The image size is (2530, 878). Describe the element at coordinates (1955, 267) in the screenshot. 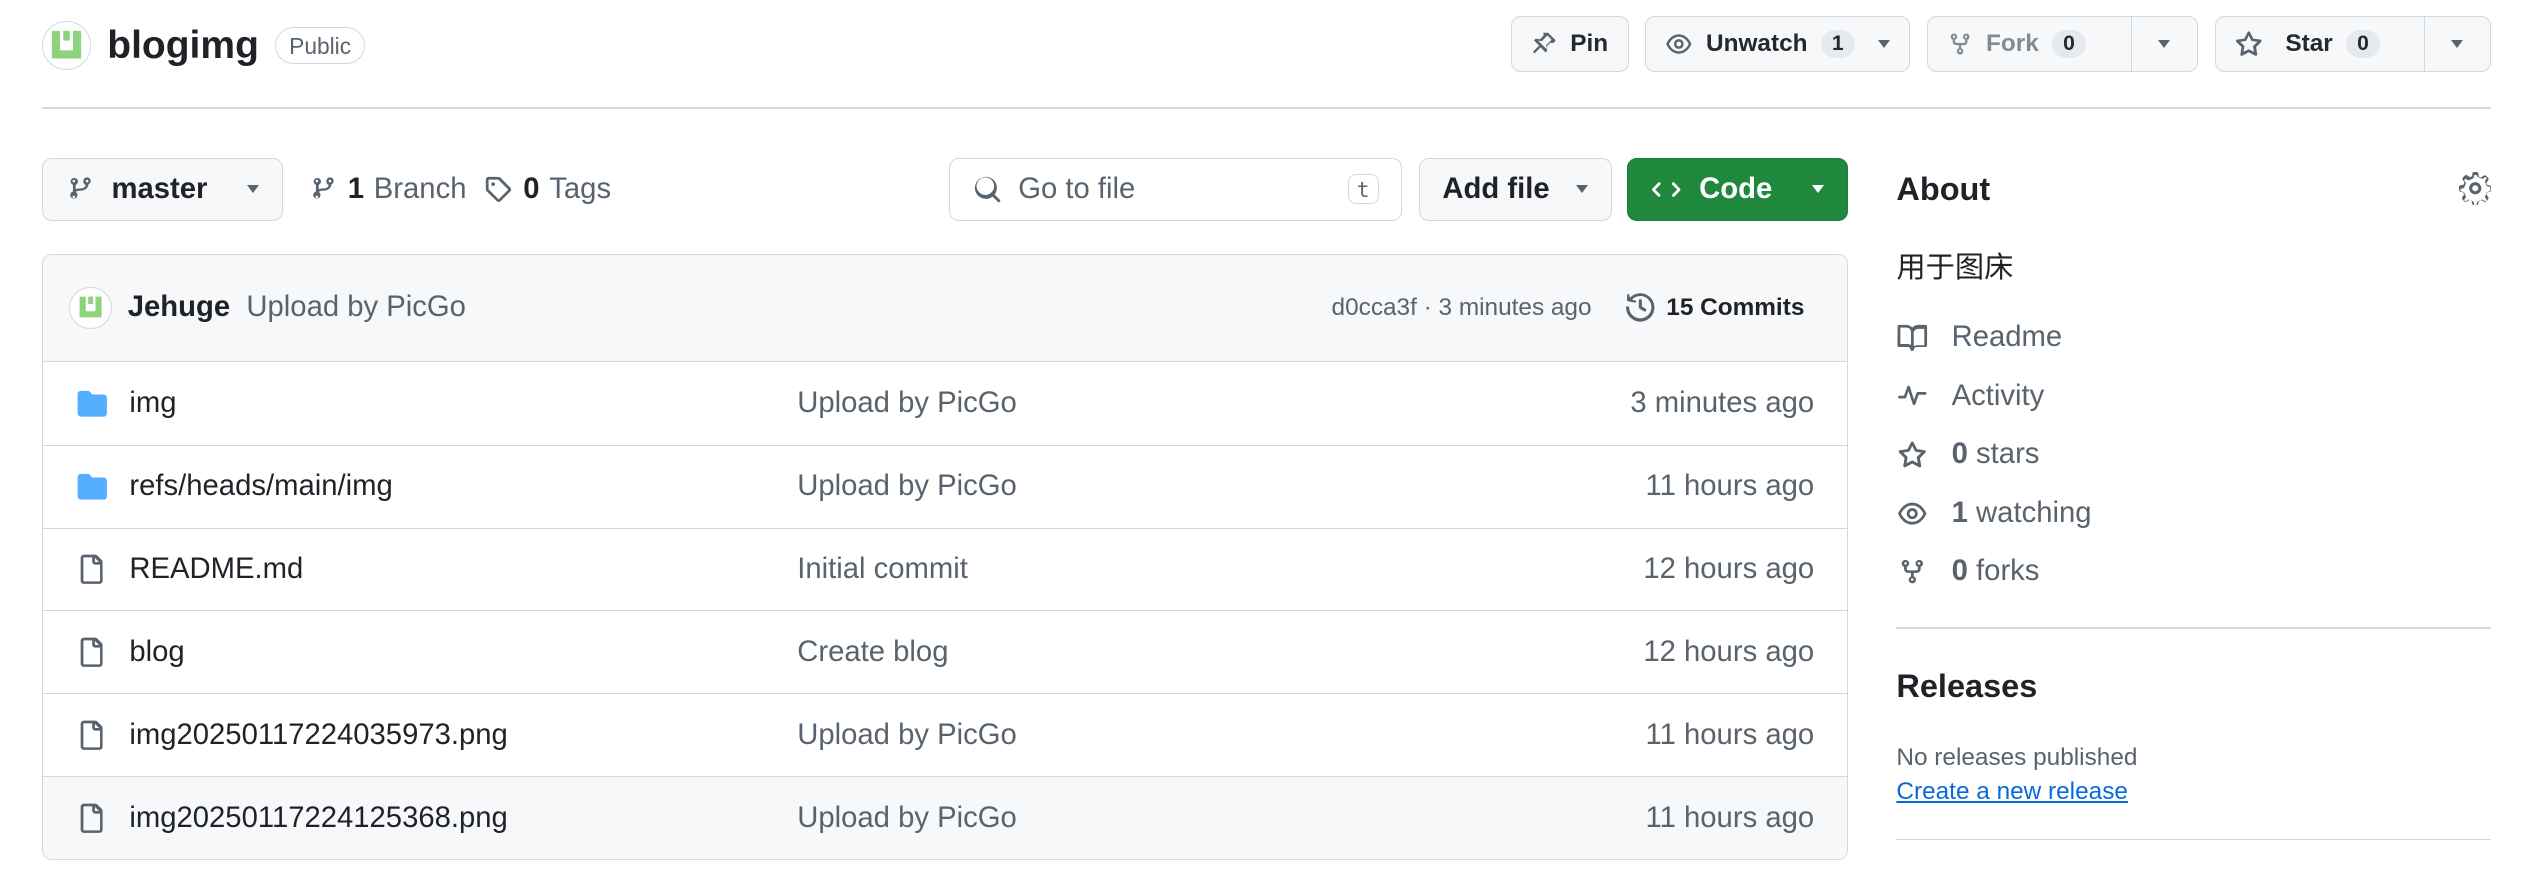

I see `repo-description: 用于图床` at that location.